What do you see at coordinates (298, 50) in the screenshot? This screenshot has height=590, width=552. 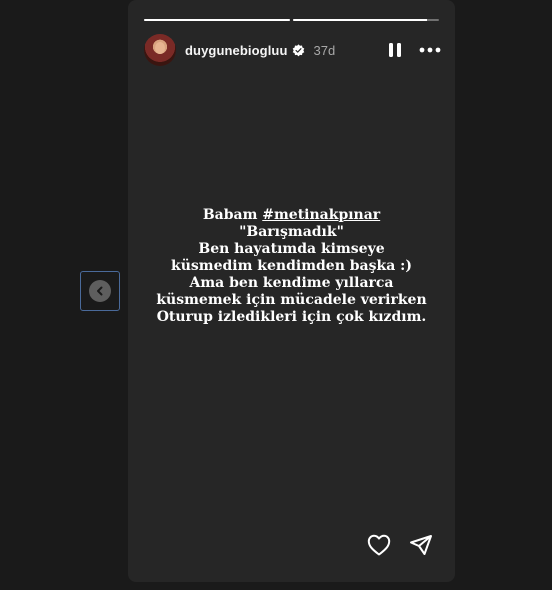 I see `verified-badge-icon` at bounding box center [298, 50].